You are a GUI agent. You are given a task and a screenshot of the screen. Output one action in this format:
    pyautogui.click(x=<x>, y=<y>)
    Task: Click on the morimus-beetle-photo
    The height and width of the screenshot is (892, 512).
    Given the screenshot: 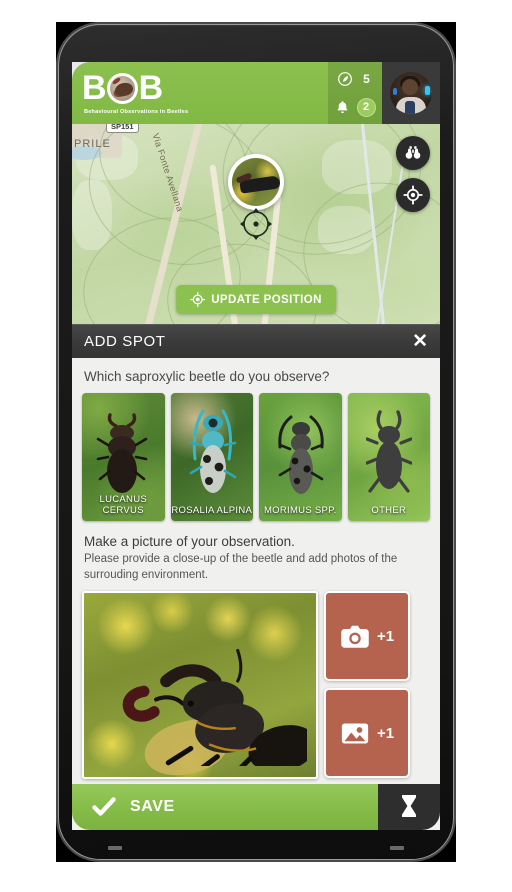 What is the action you would take?
    pyautogui.click(x=301, y=454)
    